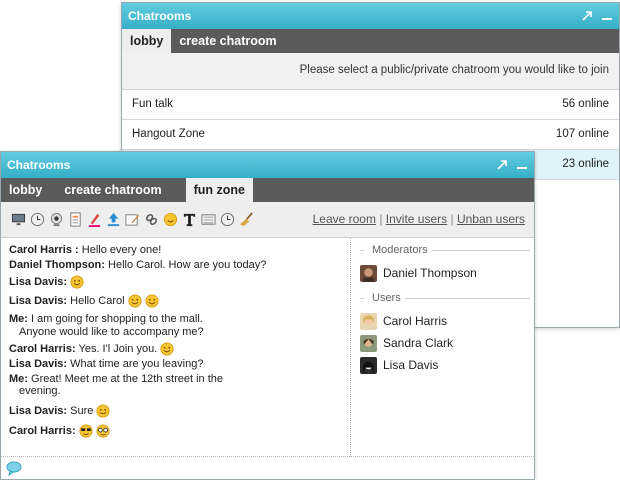 This screenshot has width=620, height=480. I want to click on clock-icon, so click(37, 219).